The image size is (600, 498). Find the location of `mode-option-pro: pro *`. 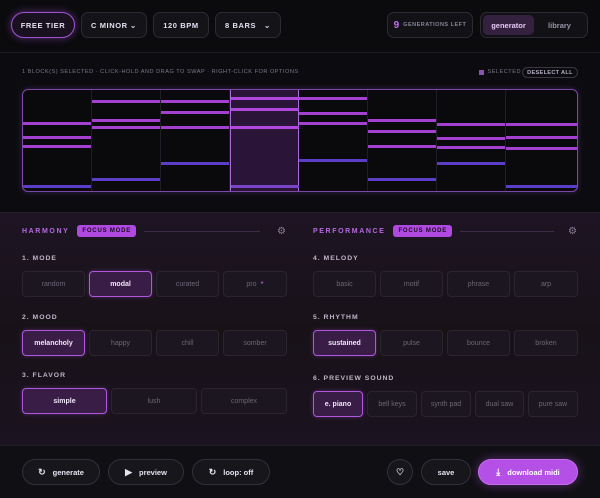

mode-option-pro: pro * is located at coordinates (255, 284).